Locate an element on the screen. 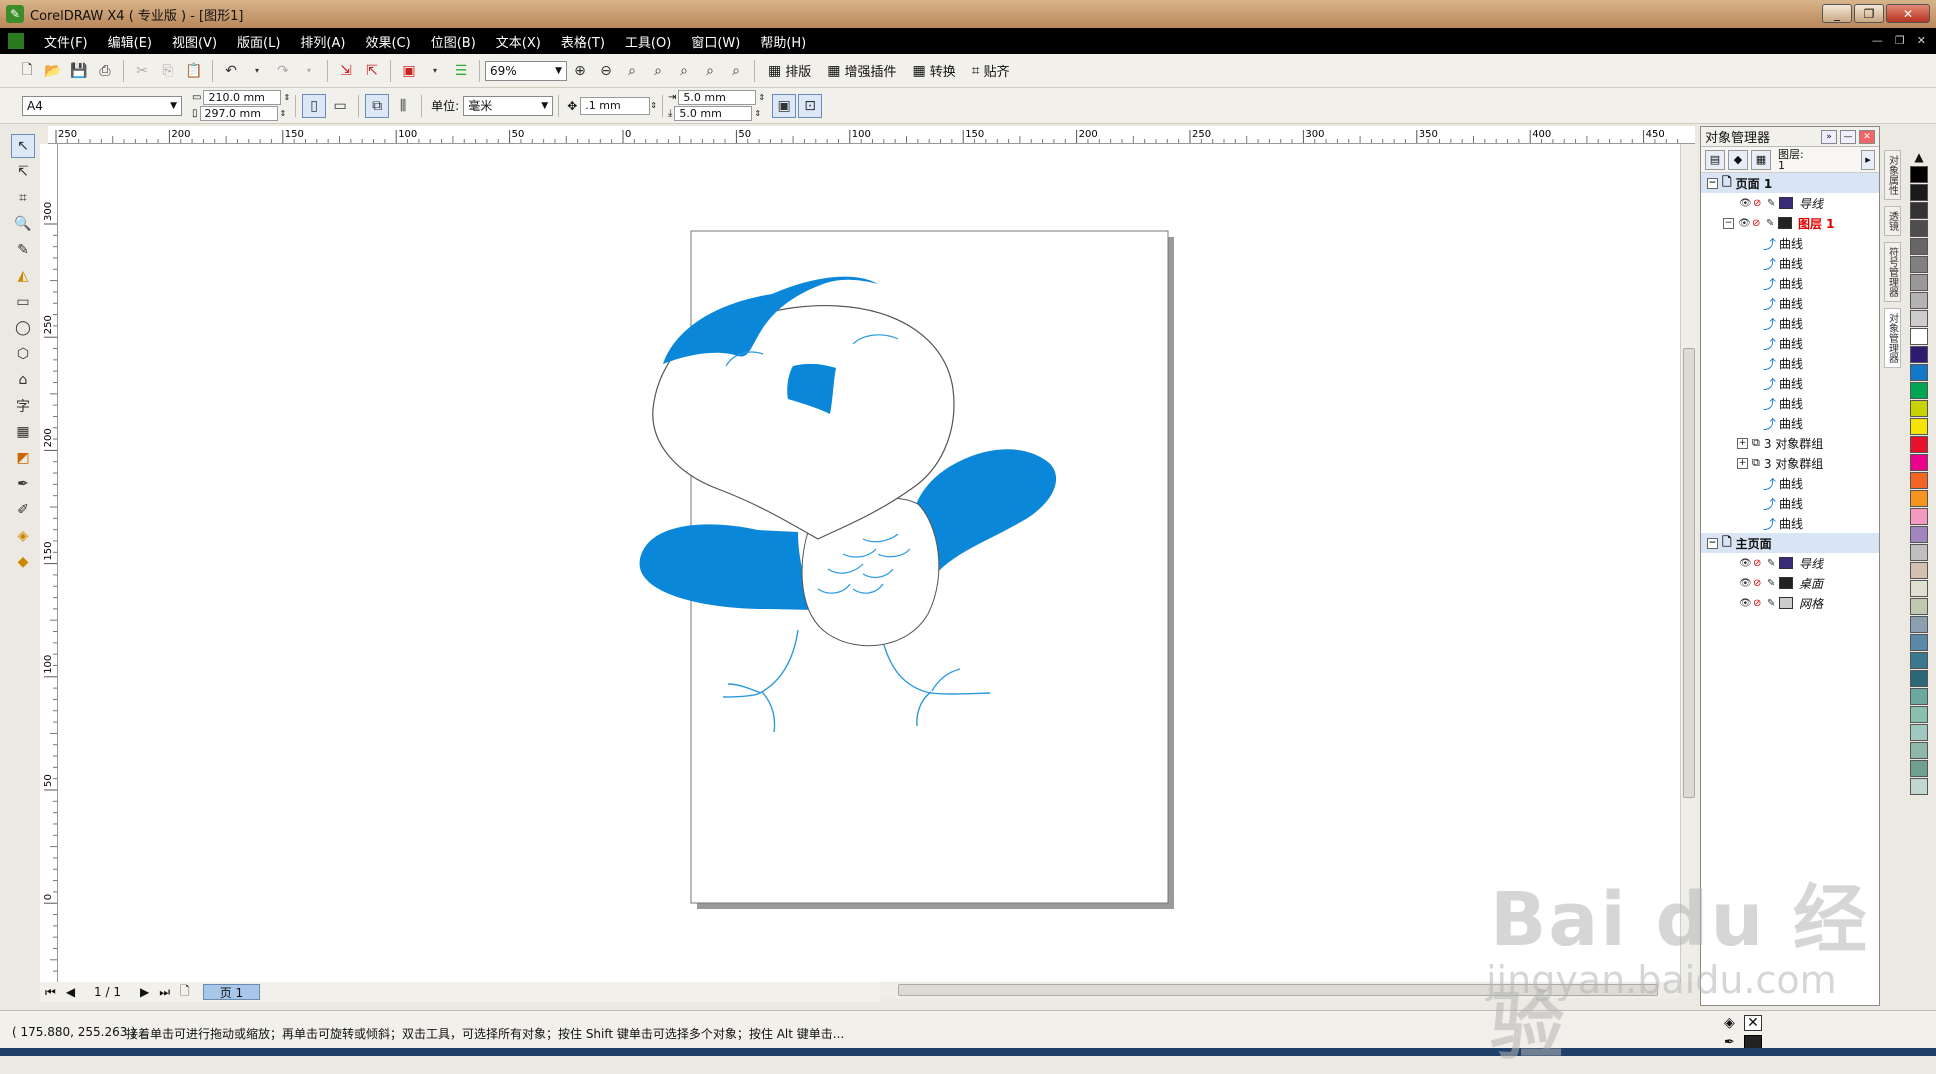 The image size is (1936, 1074). tree-layer-row: − 👁 ⊘ ✎ 图层 1 is located at coordinates (1790, 223).